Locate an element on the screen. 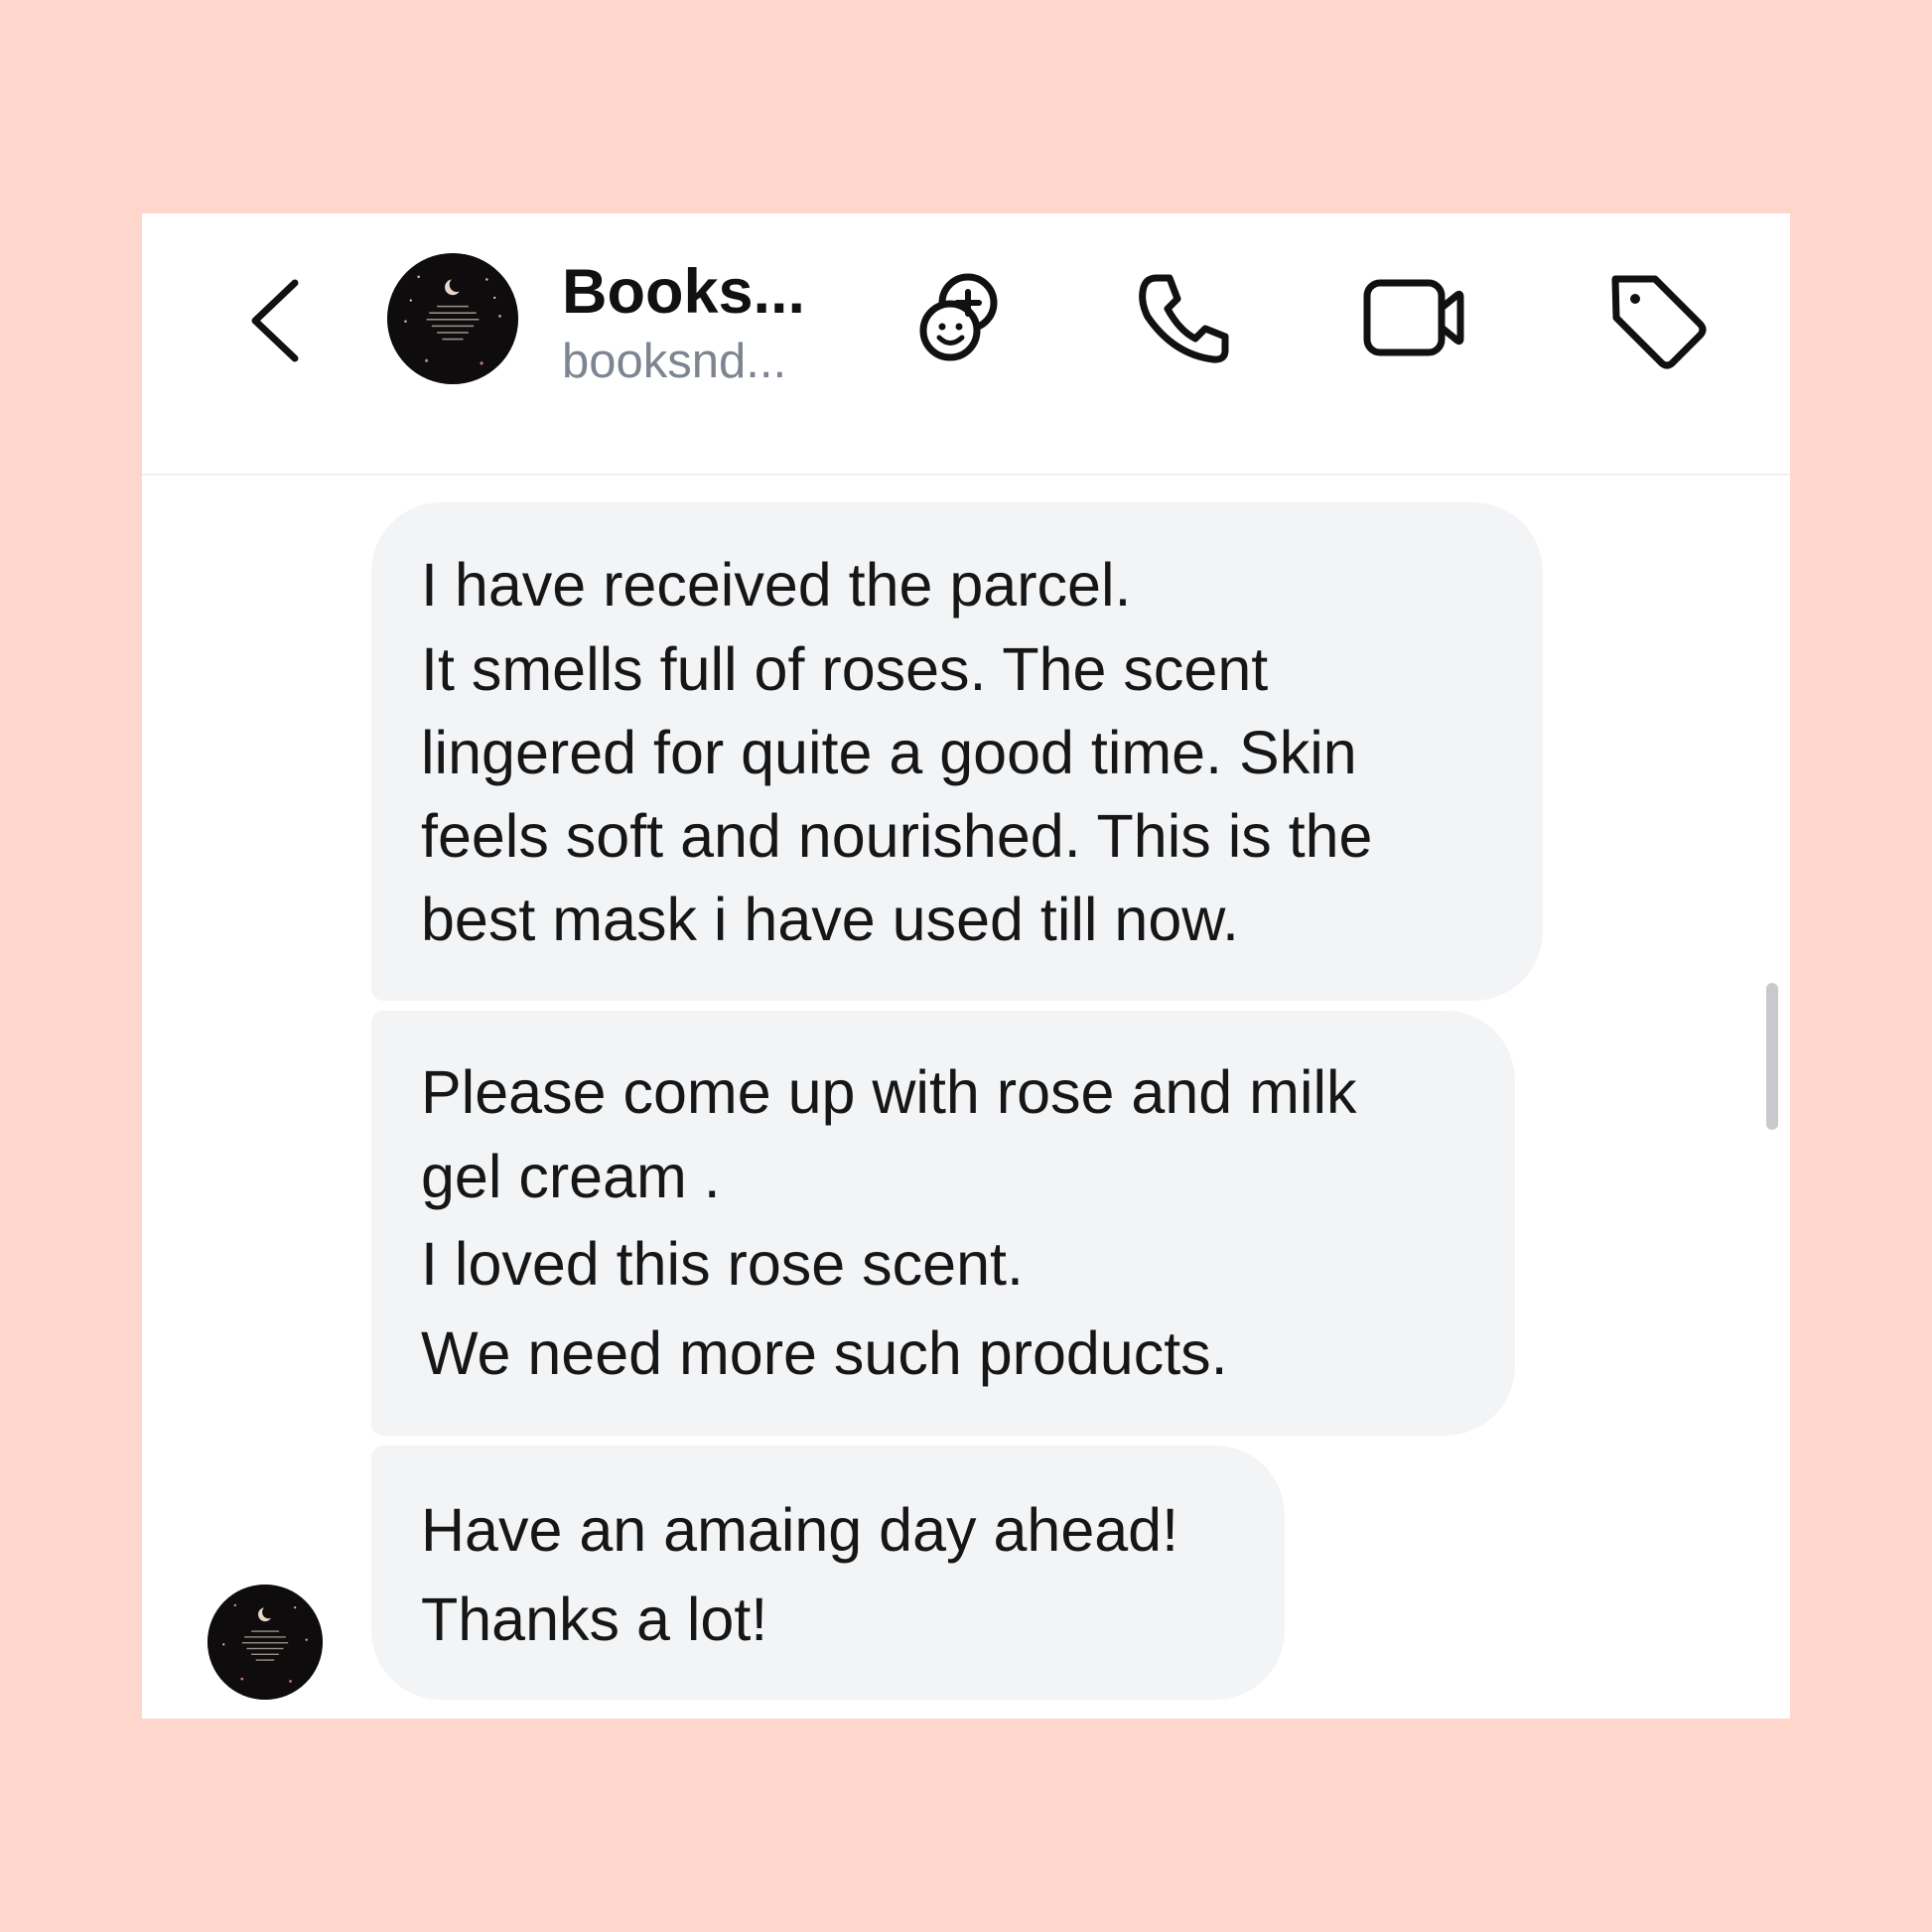  message-line: It smells full of roses. The scent is located at coordinates (845, 669).